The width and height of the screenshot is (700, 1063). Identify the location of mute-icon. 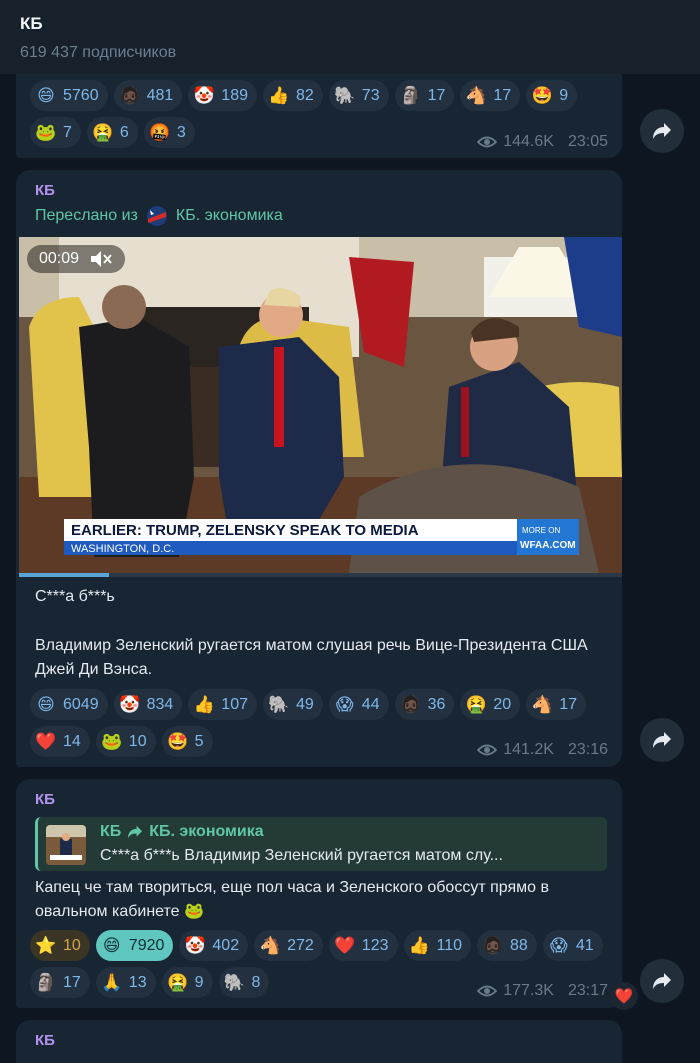
(101, 259).